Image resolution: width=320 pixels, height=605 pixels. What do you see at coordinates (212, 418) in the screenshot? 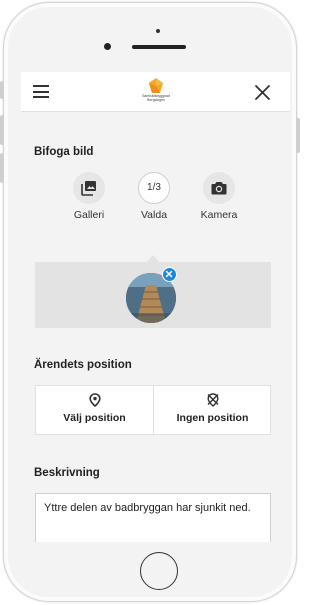
I see `no-position-label: Ingen position` at bounding box center [212, 418].